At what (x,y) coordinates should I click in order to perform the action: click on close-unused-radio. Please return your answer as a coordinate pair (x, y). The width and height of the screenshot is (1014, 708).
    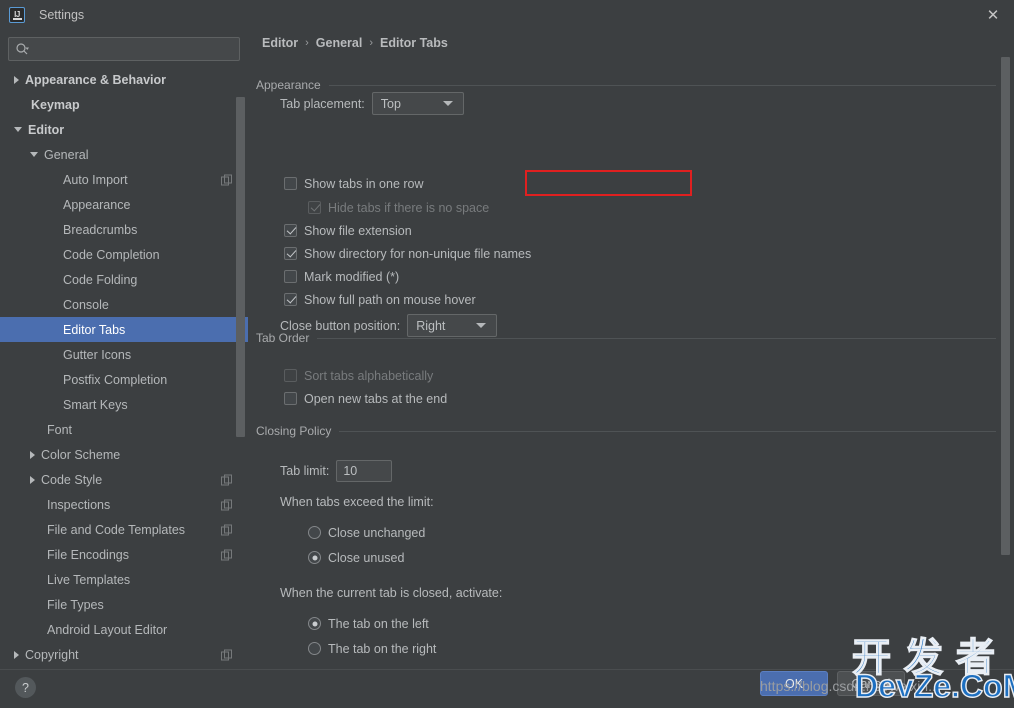
    Looking at the image, I should click on (314, 557).